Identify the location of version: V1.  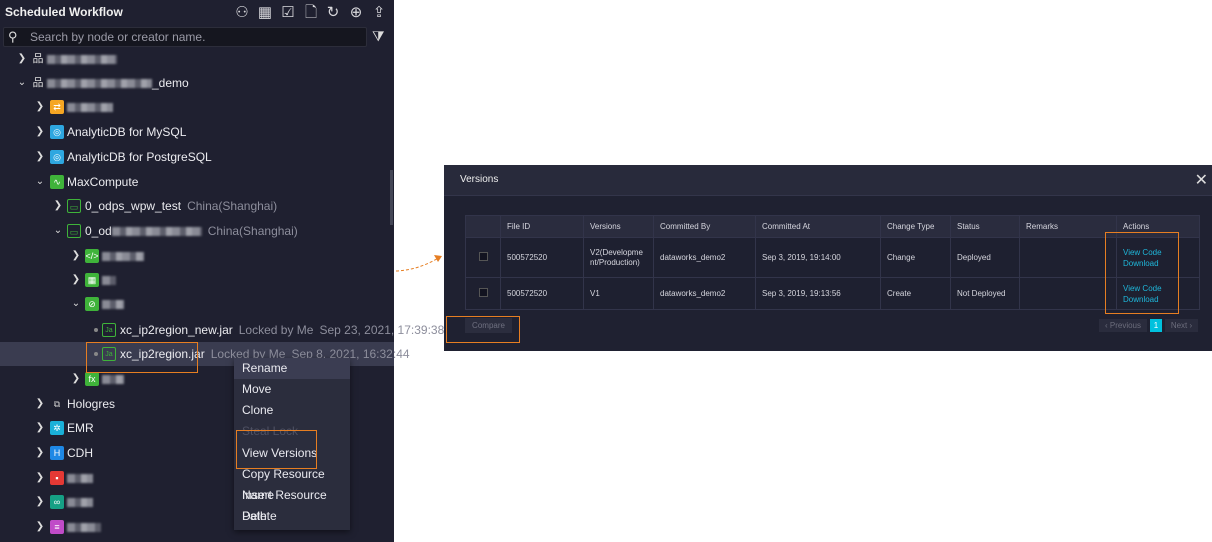
(618, 293).